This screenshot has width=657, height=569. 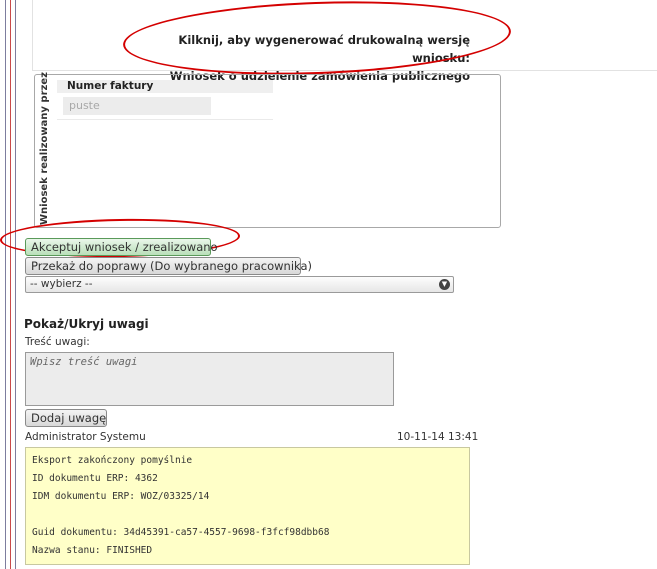 I want to click on comment-timestamp: 10-11-14 13:41, so click(x=438, y=437).